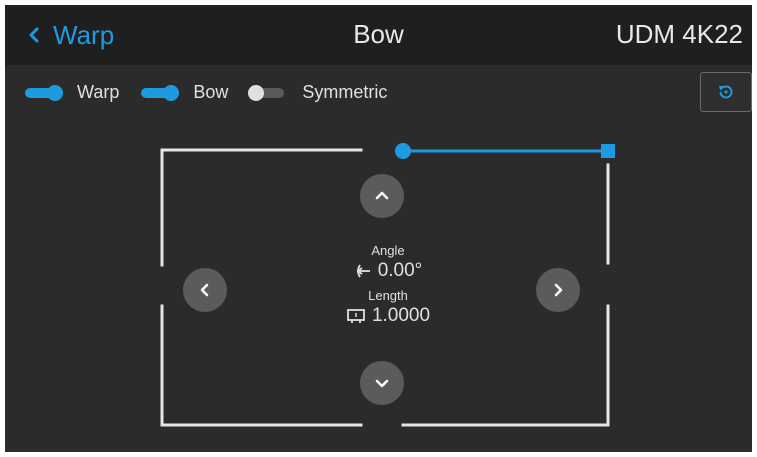 The height and width of the screenshot is (457, 757). Describe the element at coordinates (401, 315) in the screenshot. I see `length-value: 1.0000` at that location.